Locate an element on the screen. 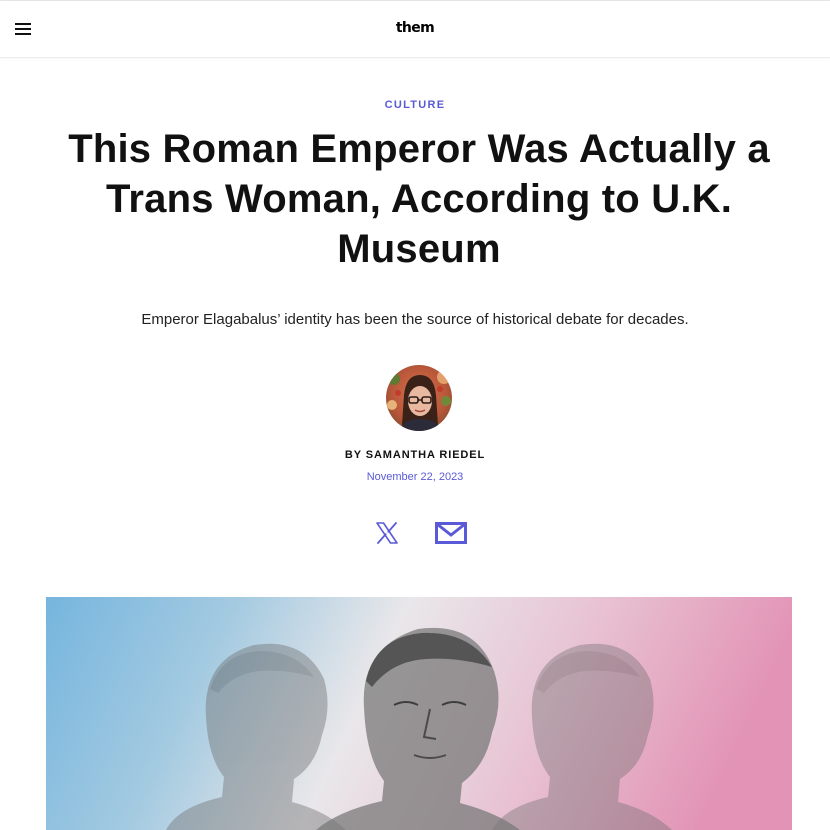 This screenshot has width=830, height=830. category-link: CULTURE is located at coordinates (415, 105).